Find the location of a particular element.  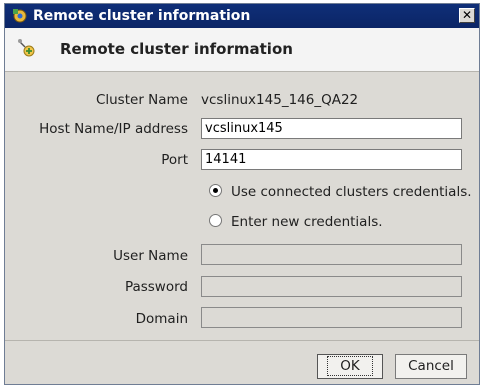

header-panel: Remote cluster information is located at coordinates (242, 50).